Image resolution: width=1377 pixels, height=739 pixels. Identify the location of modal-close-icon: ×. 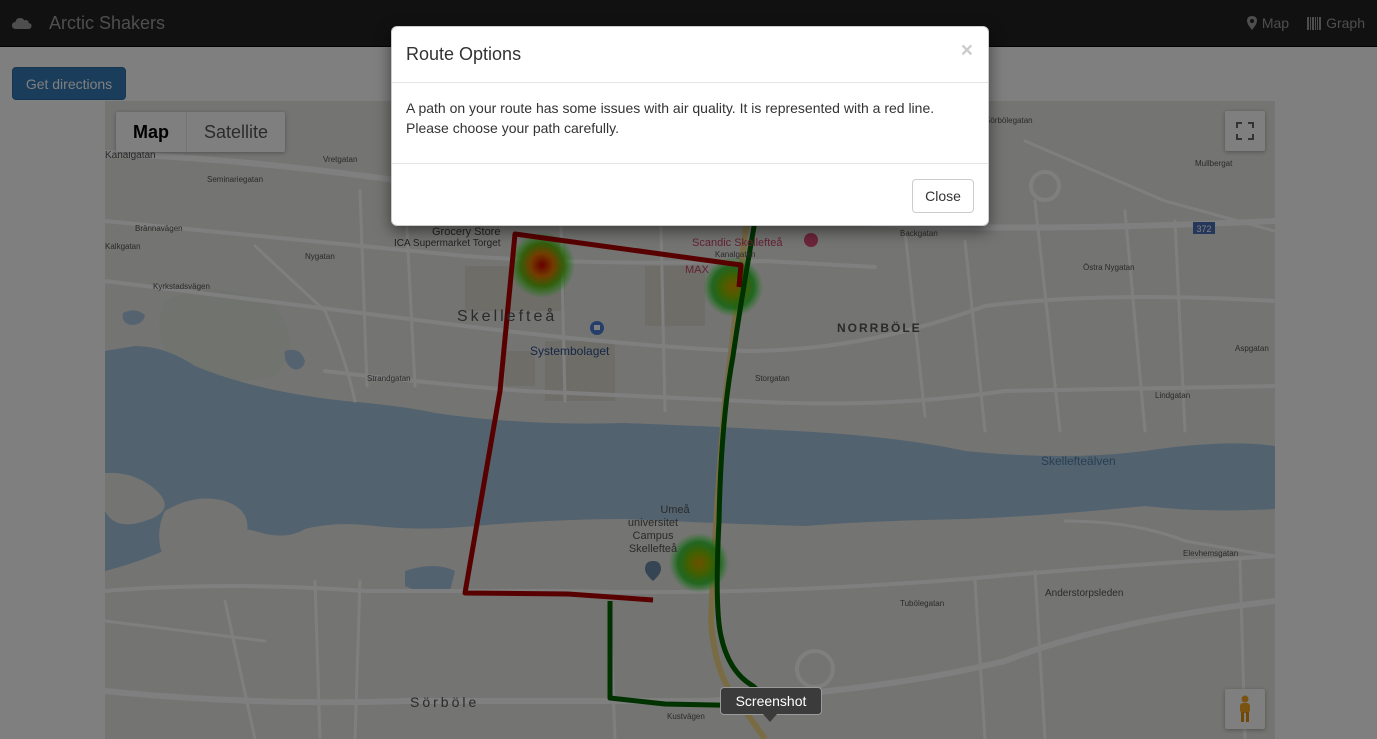
(967, 50).